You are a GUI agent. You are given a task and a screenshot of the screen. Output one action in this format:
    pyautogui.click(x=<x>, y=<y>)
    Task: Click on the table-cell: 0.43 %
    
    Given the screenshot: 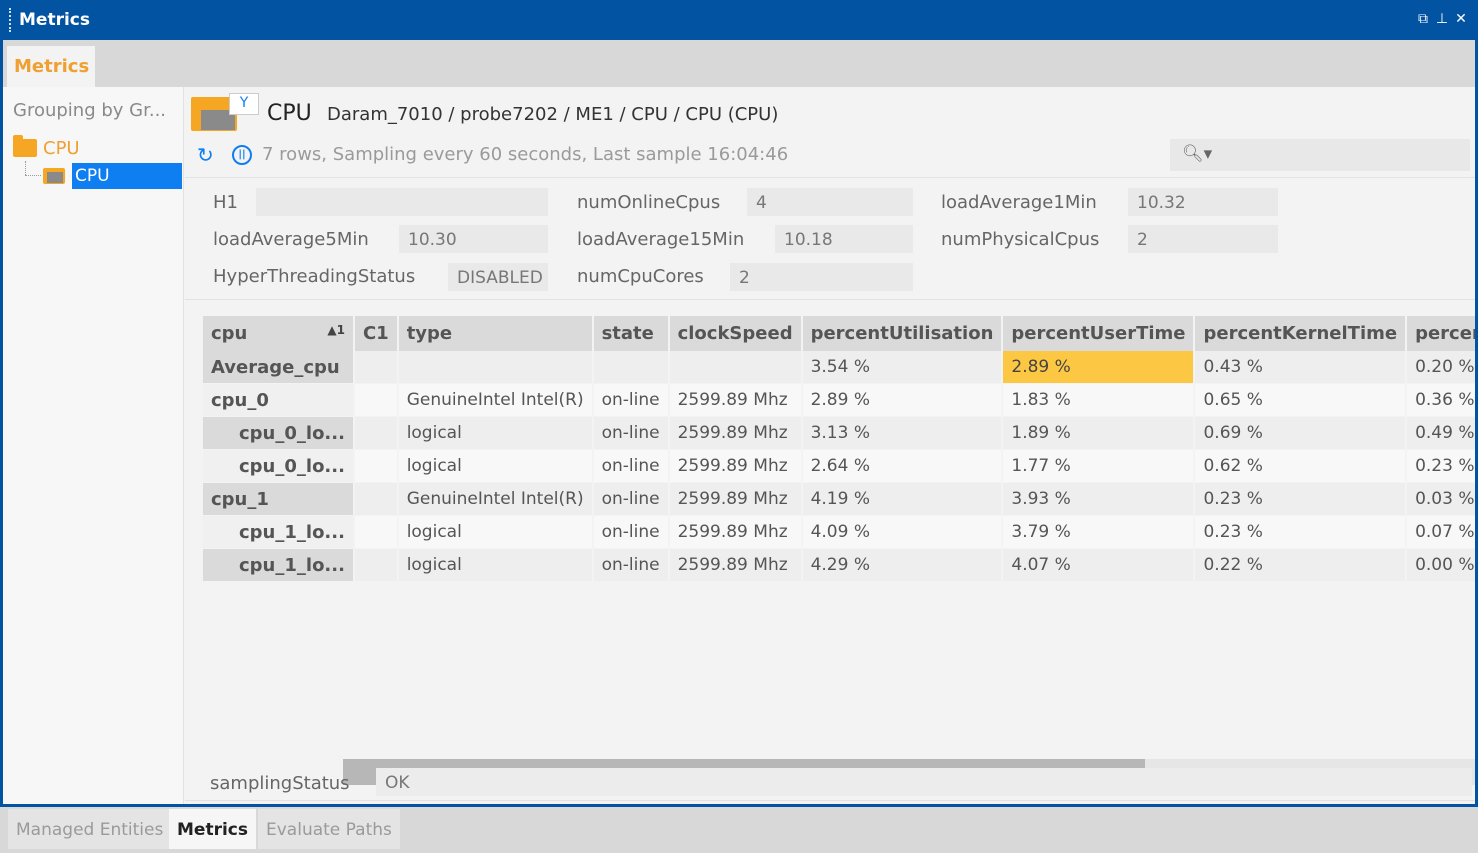 What is the action you would take?
    pyautogui.click(x=1301, y=367)
    